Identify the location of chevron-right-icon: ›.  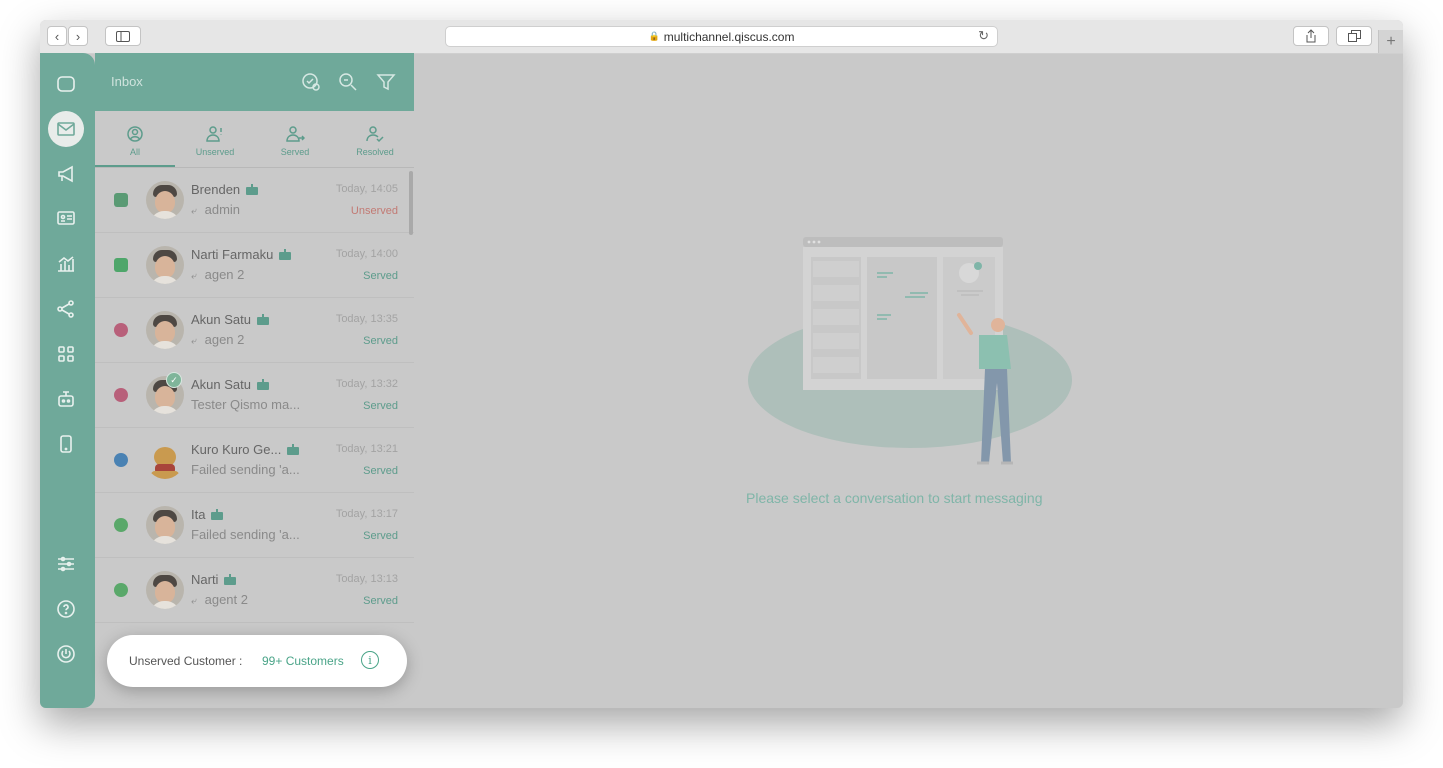
(78, 36).